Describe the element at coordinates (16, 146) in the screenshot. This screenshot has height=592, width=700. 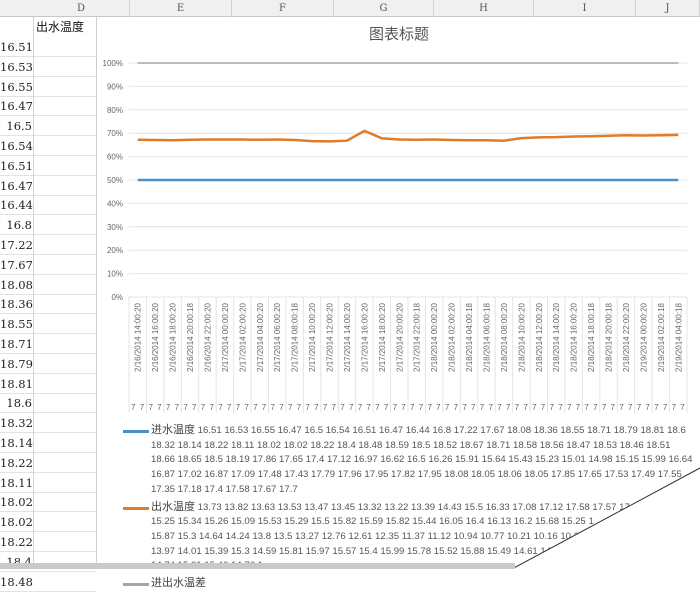
I see `cell-value: 16.54` at that location.